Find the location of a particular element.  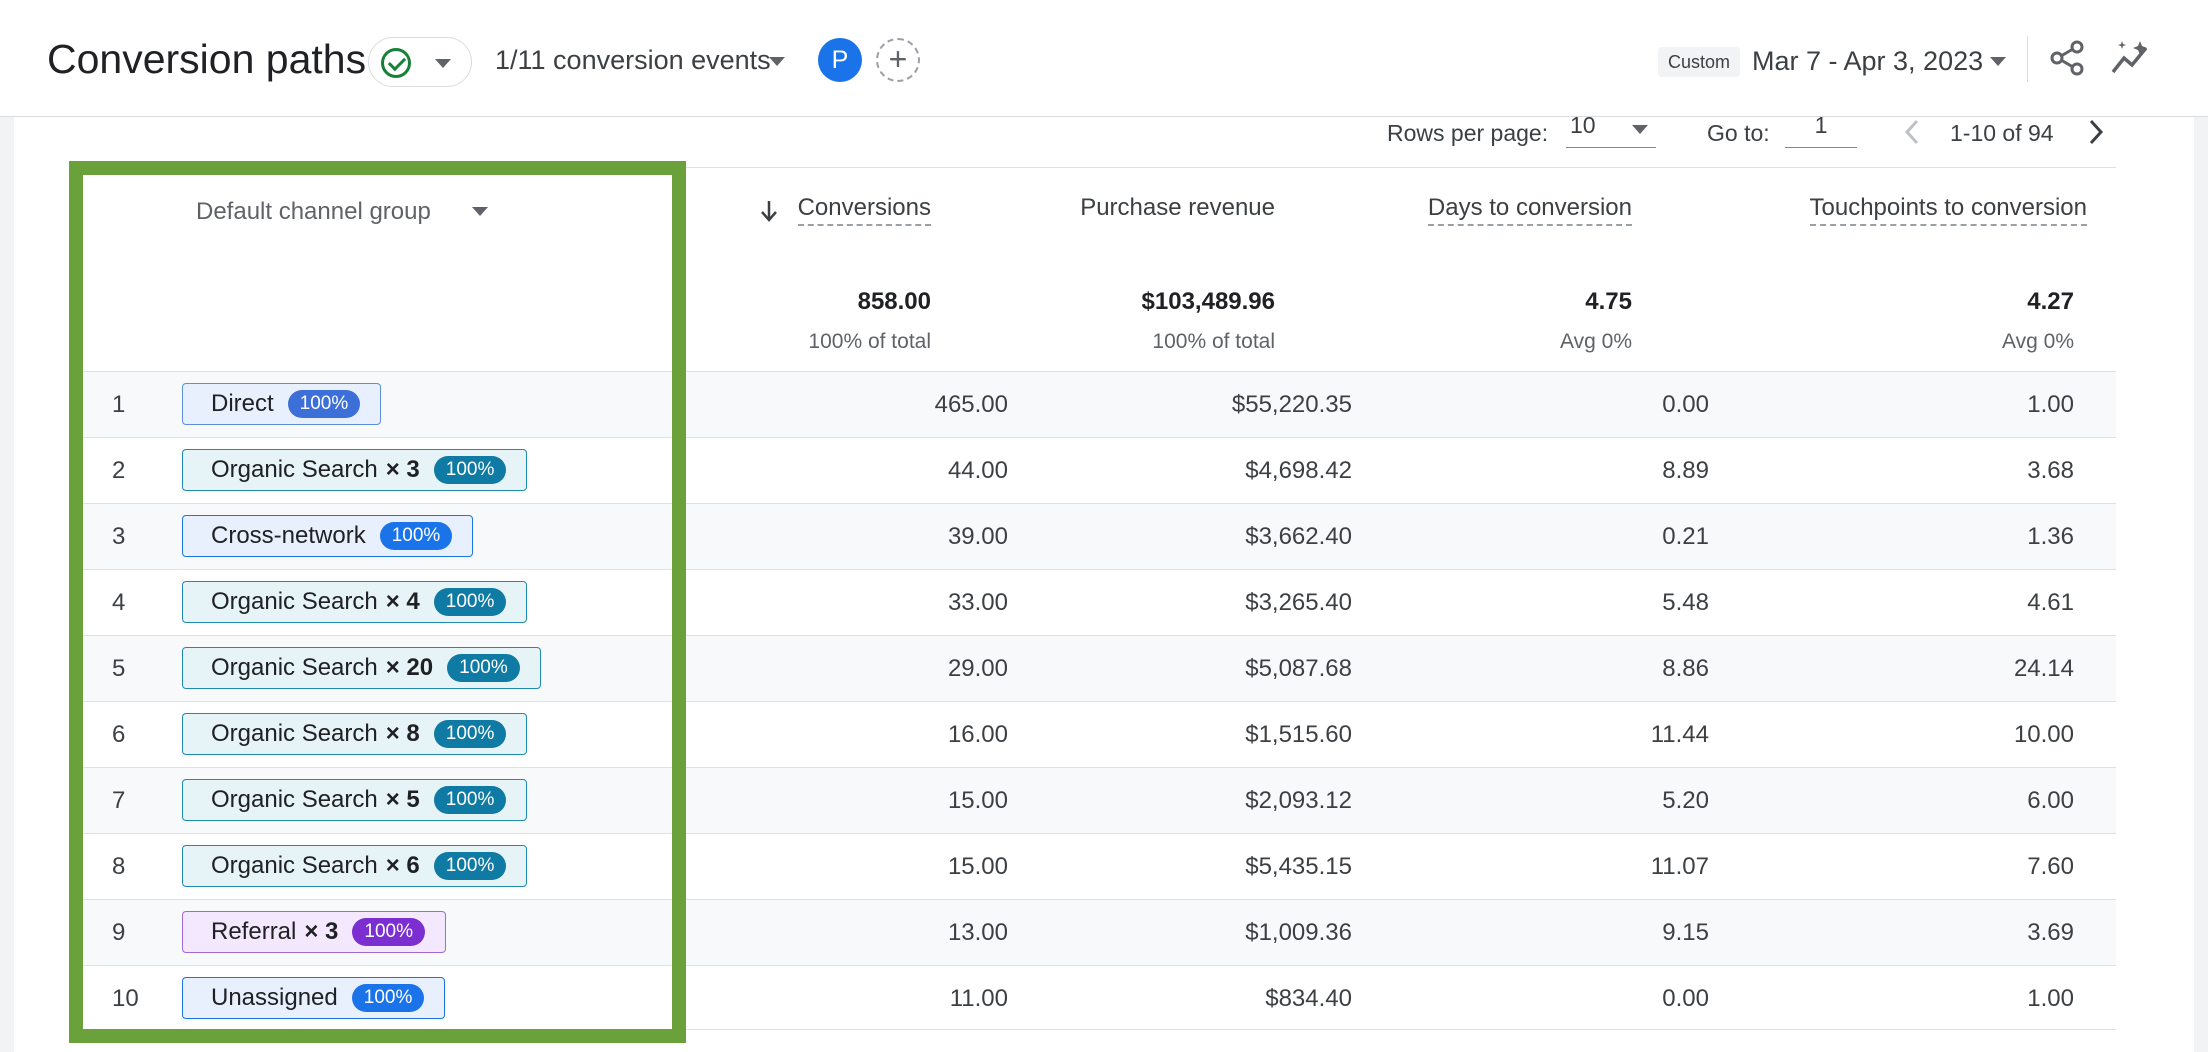

cell-days-to-conversion: 5.20 is located at coordinates (1685, 800).